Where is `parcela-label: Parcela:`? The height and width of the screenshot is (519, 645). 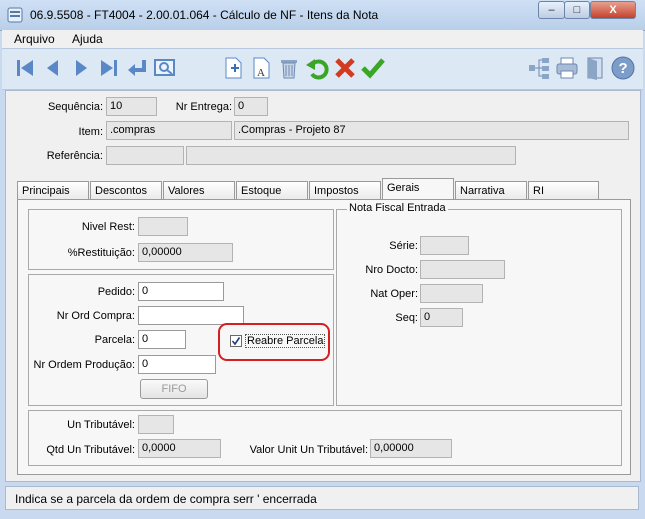
parcela-label: Parcela: is located at coordinates (114, 340).